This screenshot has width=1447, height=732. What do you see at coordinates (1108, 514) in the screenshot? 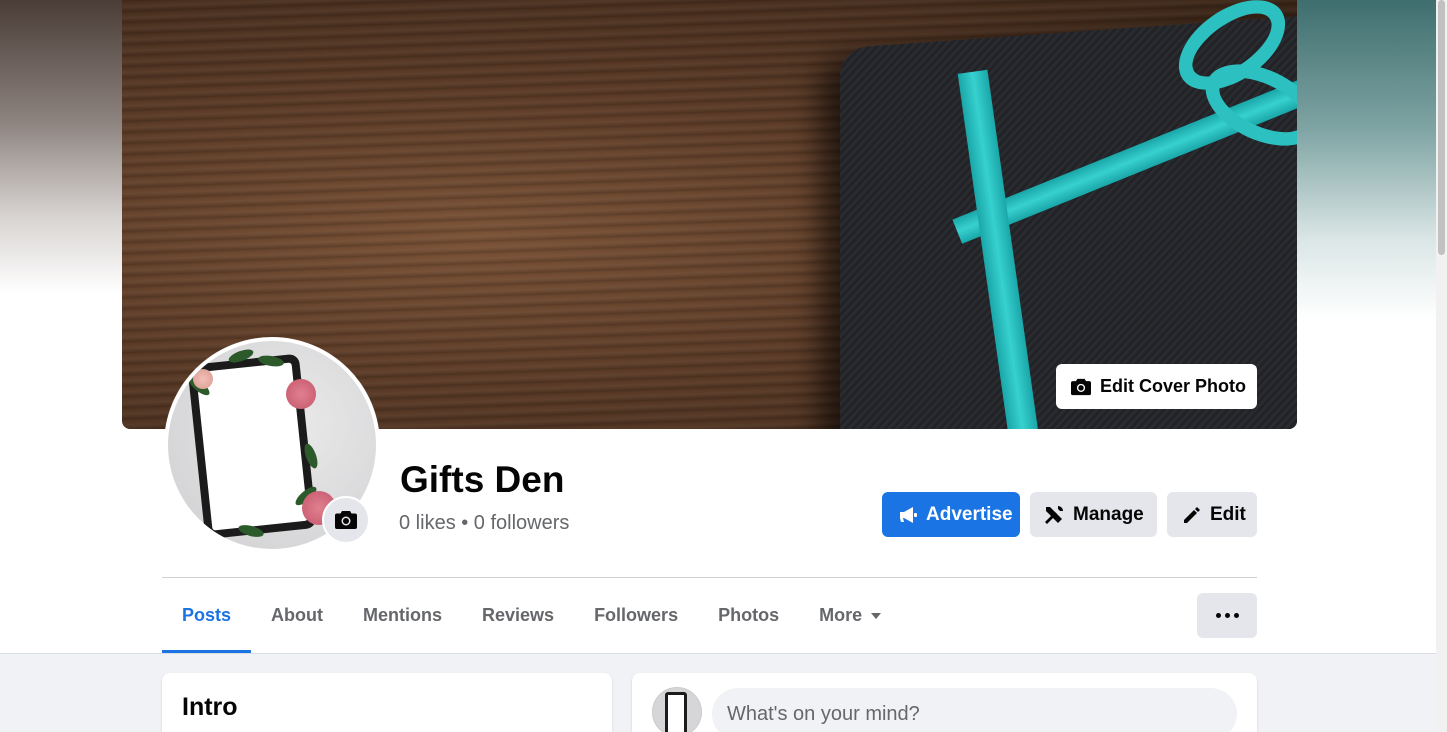
I see `manage-label: Manage` at bounding box center [1108, 514].